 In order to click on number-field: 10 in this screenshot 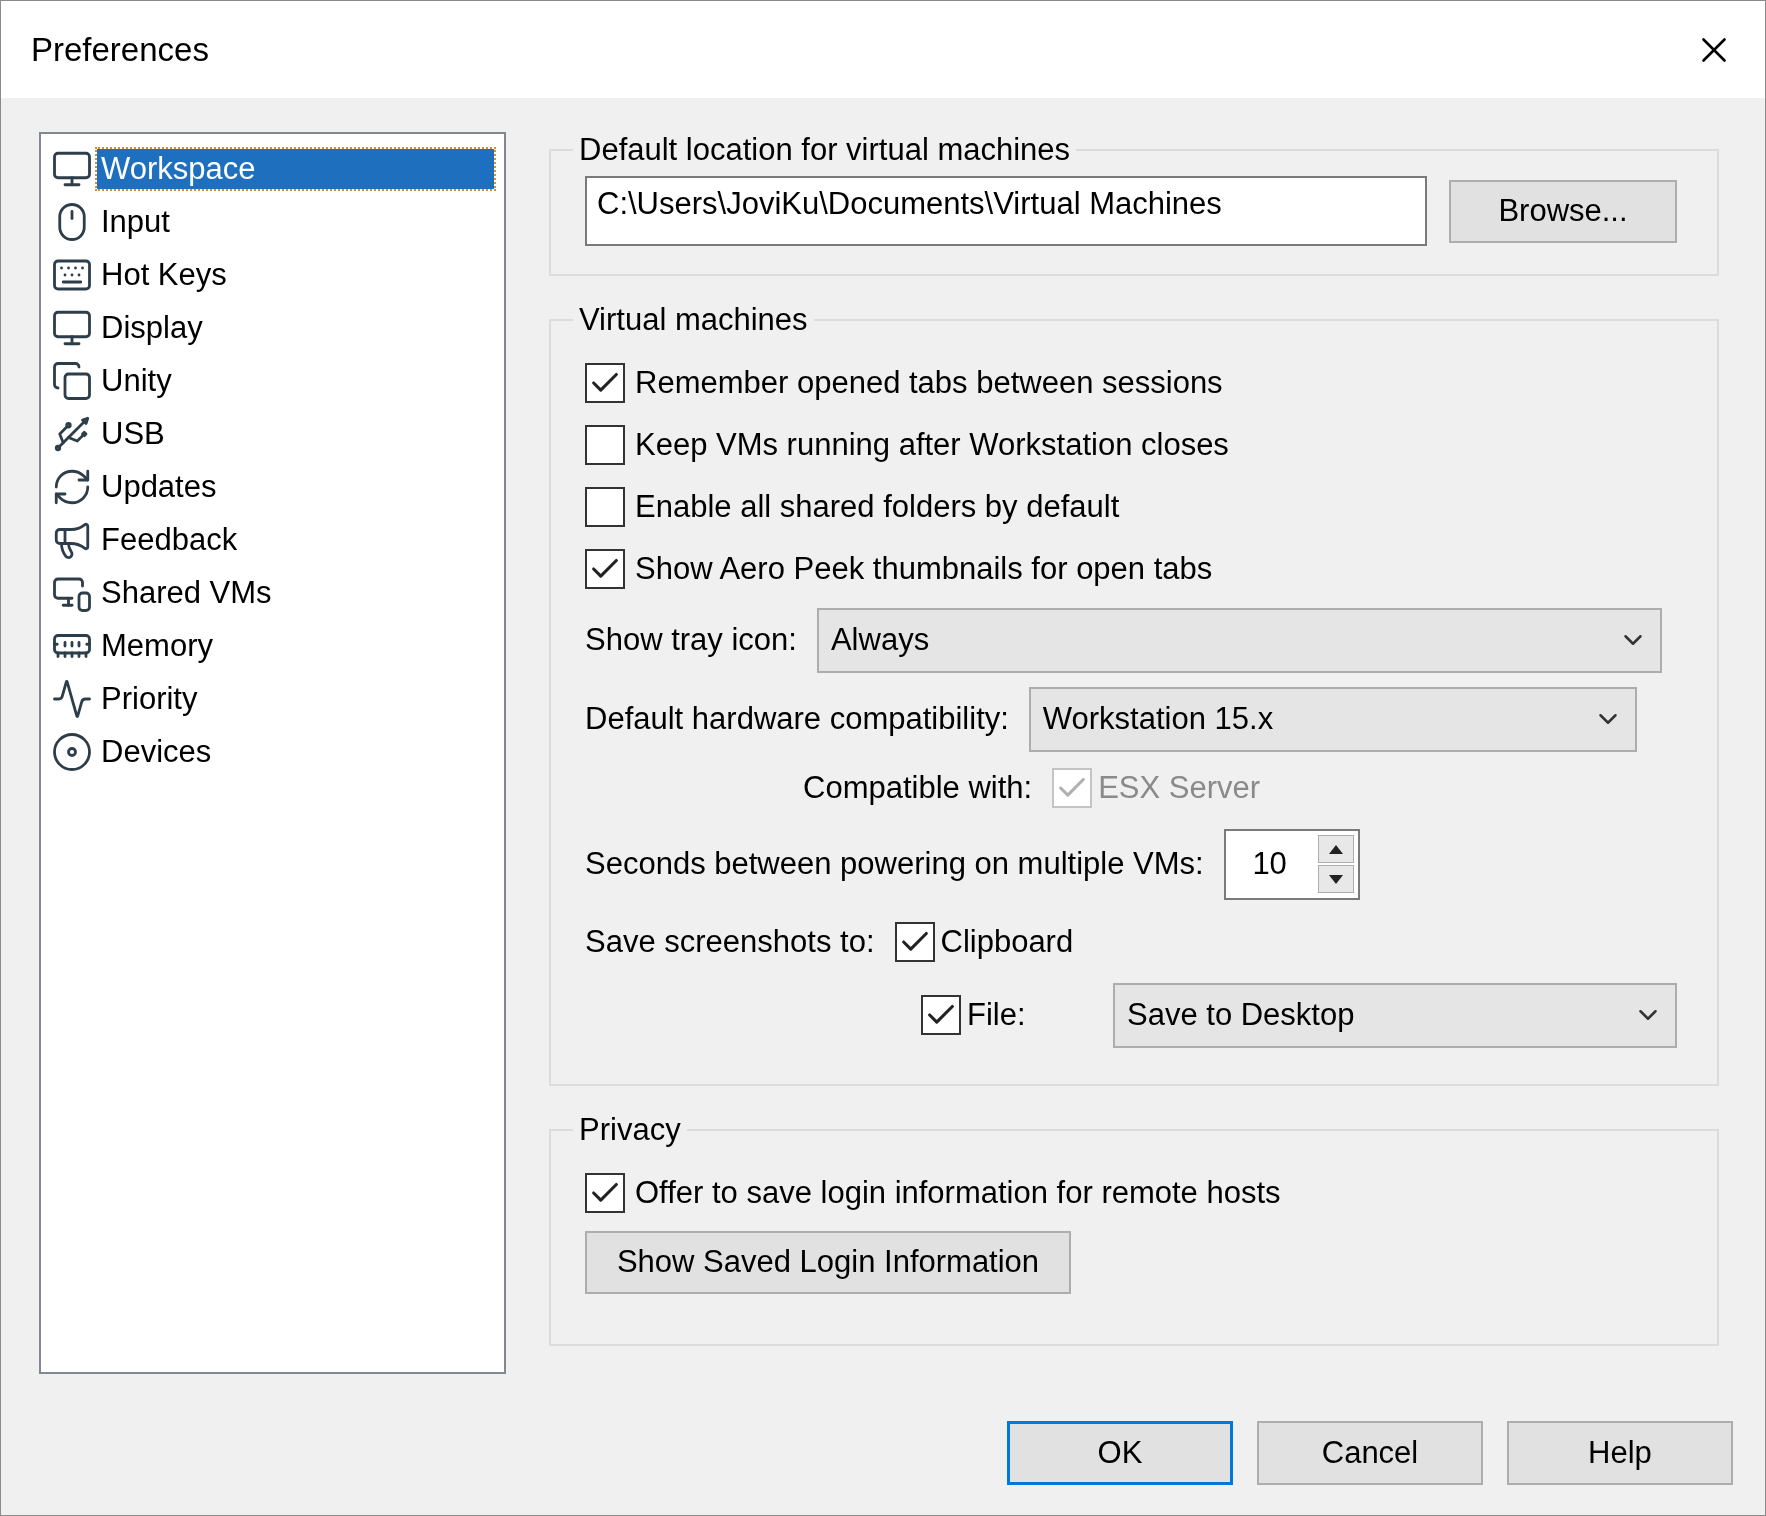, I will do `click(1291, 864)`.